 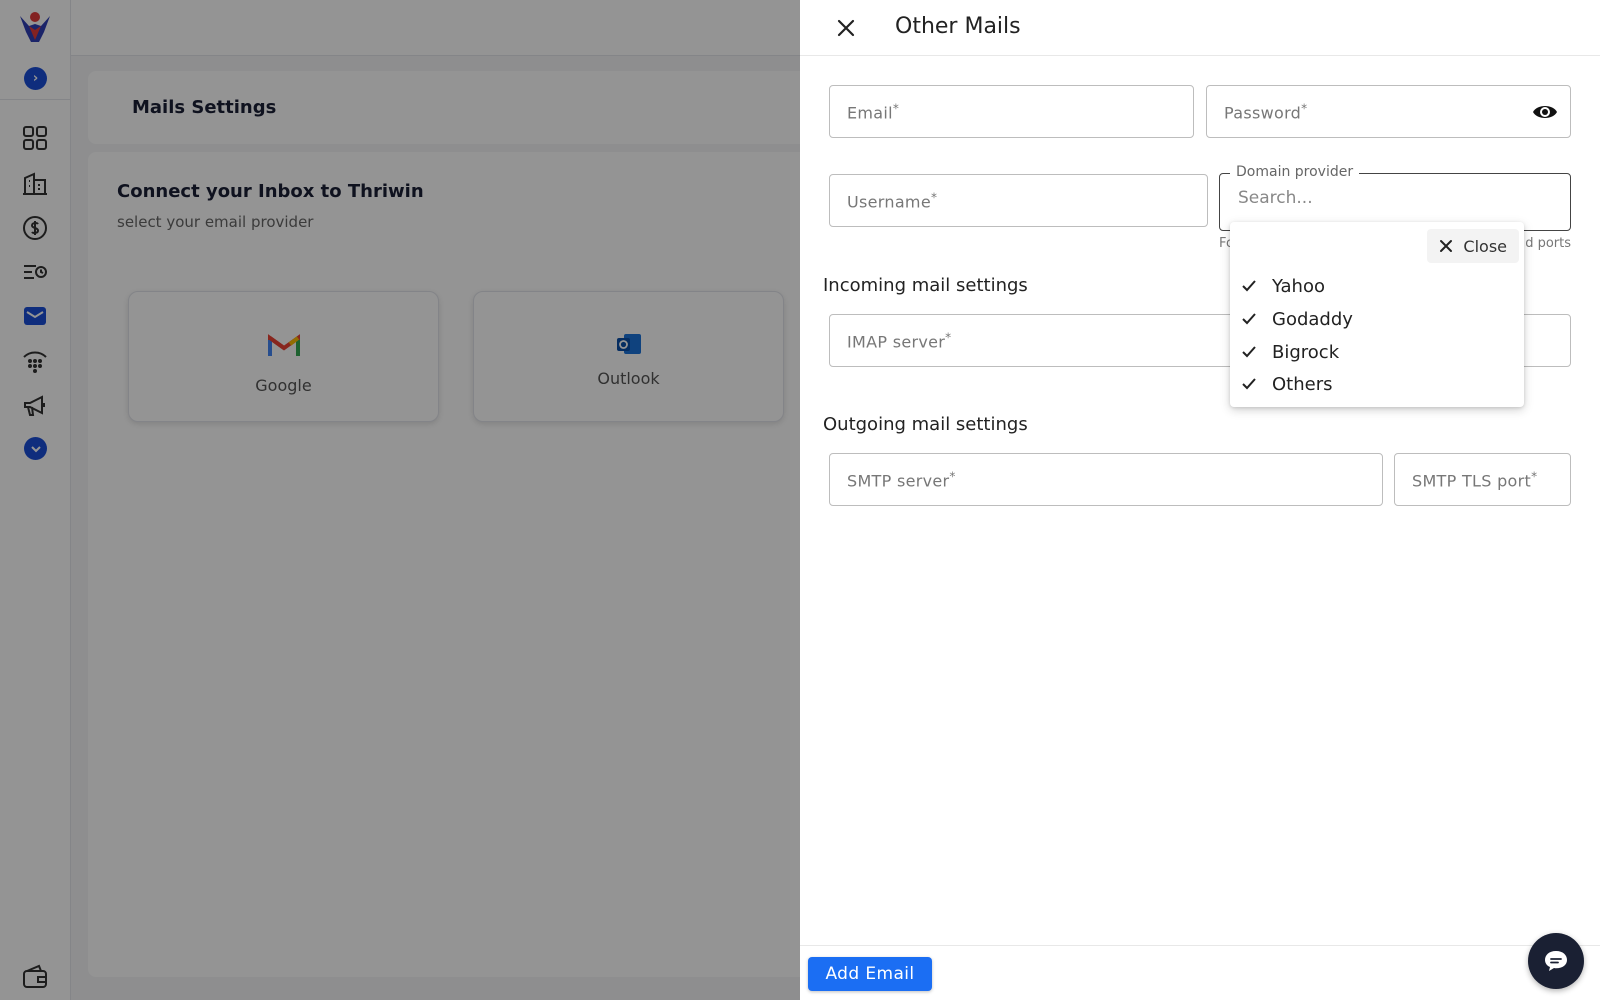 What do you see at coordinates (1312, 319) in the screenshot?
I see `option-label: Godaddy` at bounding box center [1312, 319].